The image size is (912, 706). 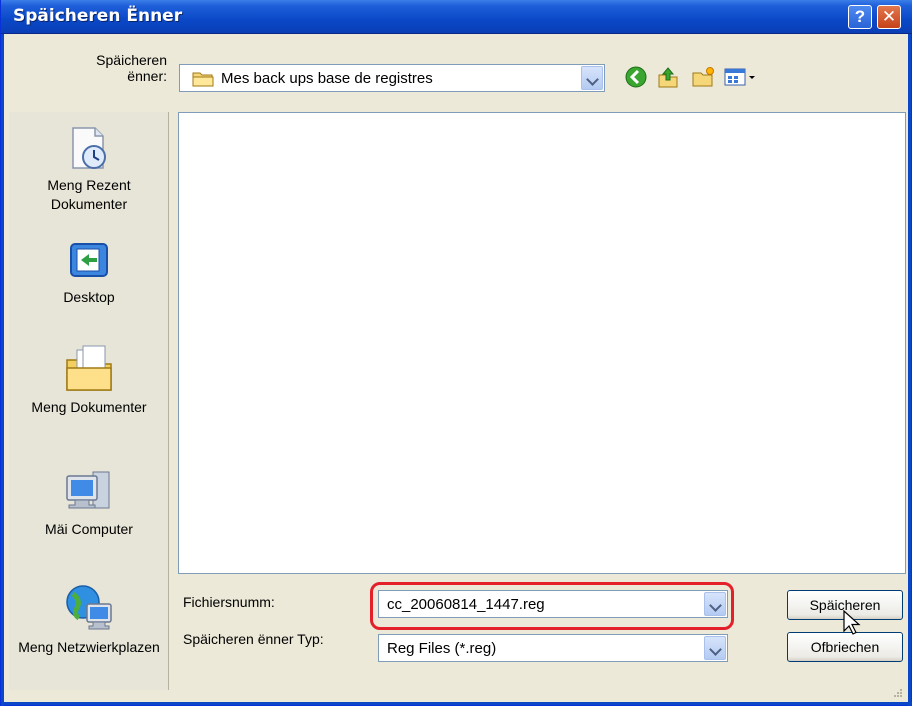 I want to click on my-documents-icon, so click(x=89, y=368).